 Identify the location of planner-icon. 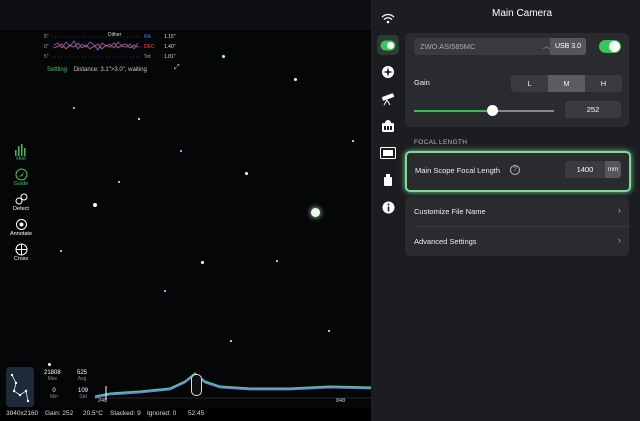
(388, 153).